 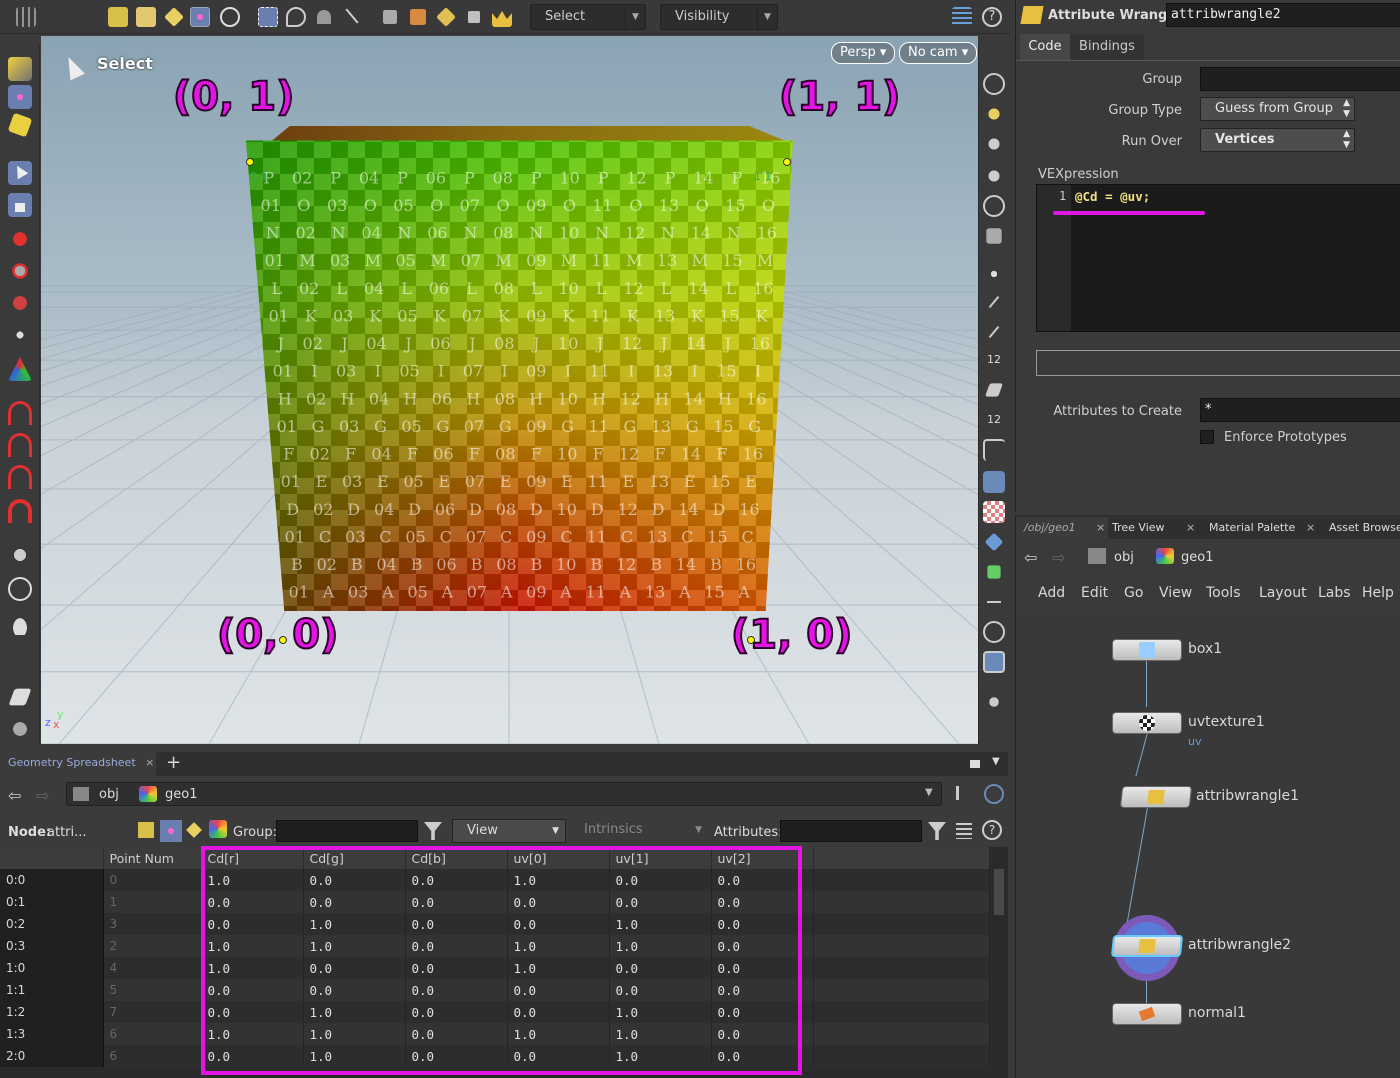 What do you see at coordinates (347, 831) in the screenshot?
I see `group-filter-input` at bounding box center [347, 831].